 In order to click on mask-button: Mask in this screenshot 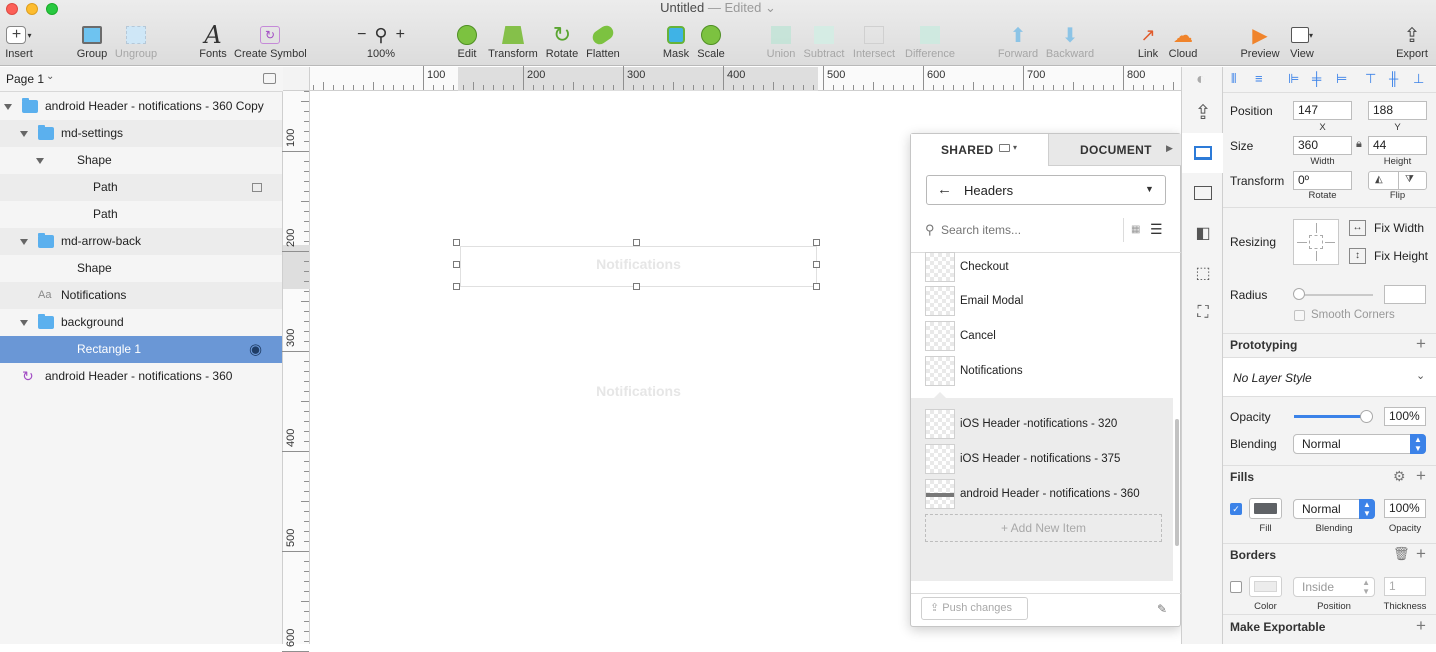, I will do `click(676, 44)`.